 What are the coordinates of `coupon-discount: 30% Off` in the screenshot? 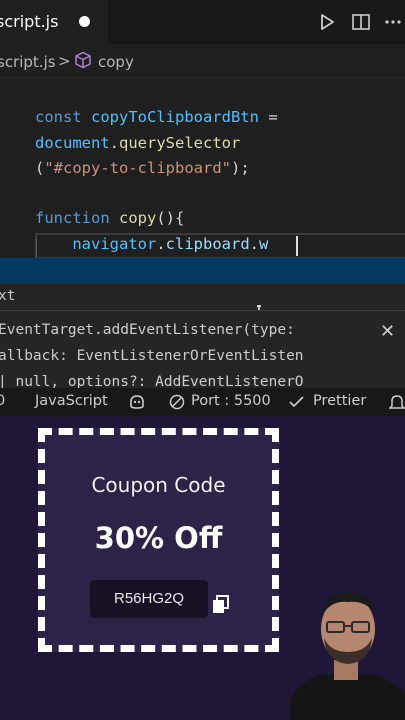 It's located at (158, 538).